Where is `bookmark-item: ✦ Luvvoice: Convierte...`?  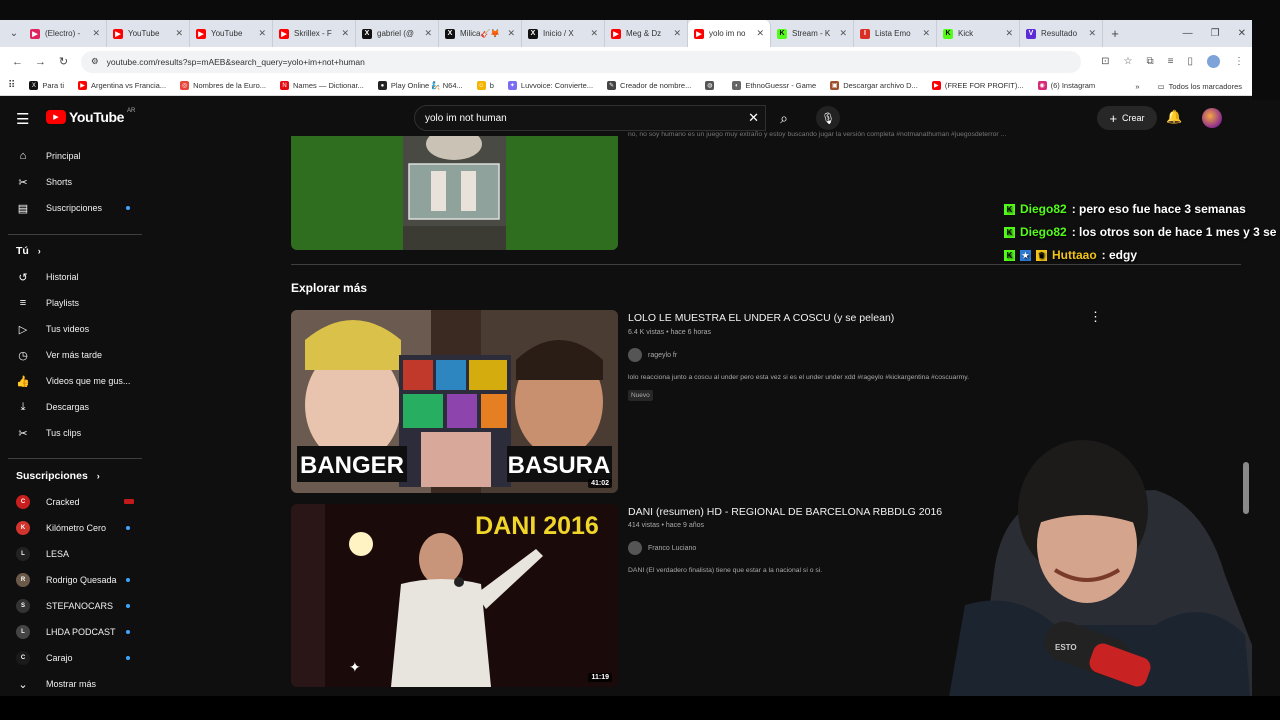
bookmark-item: ✦ Luvvoice: Convierte... is located at coordinates (550, 85).